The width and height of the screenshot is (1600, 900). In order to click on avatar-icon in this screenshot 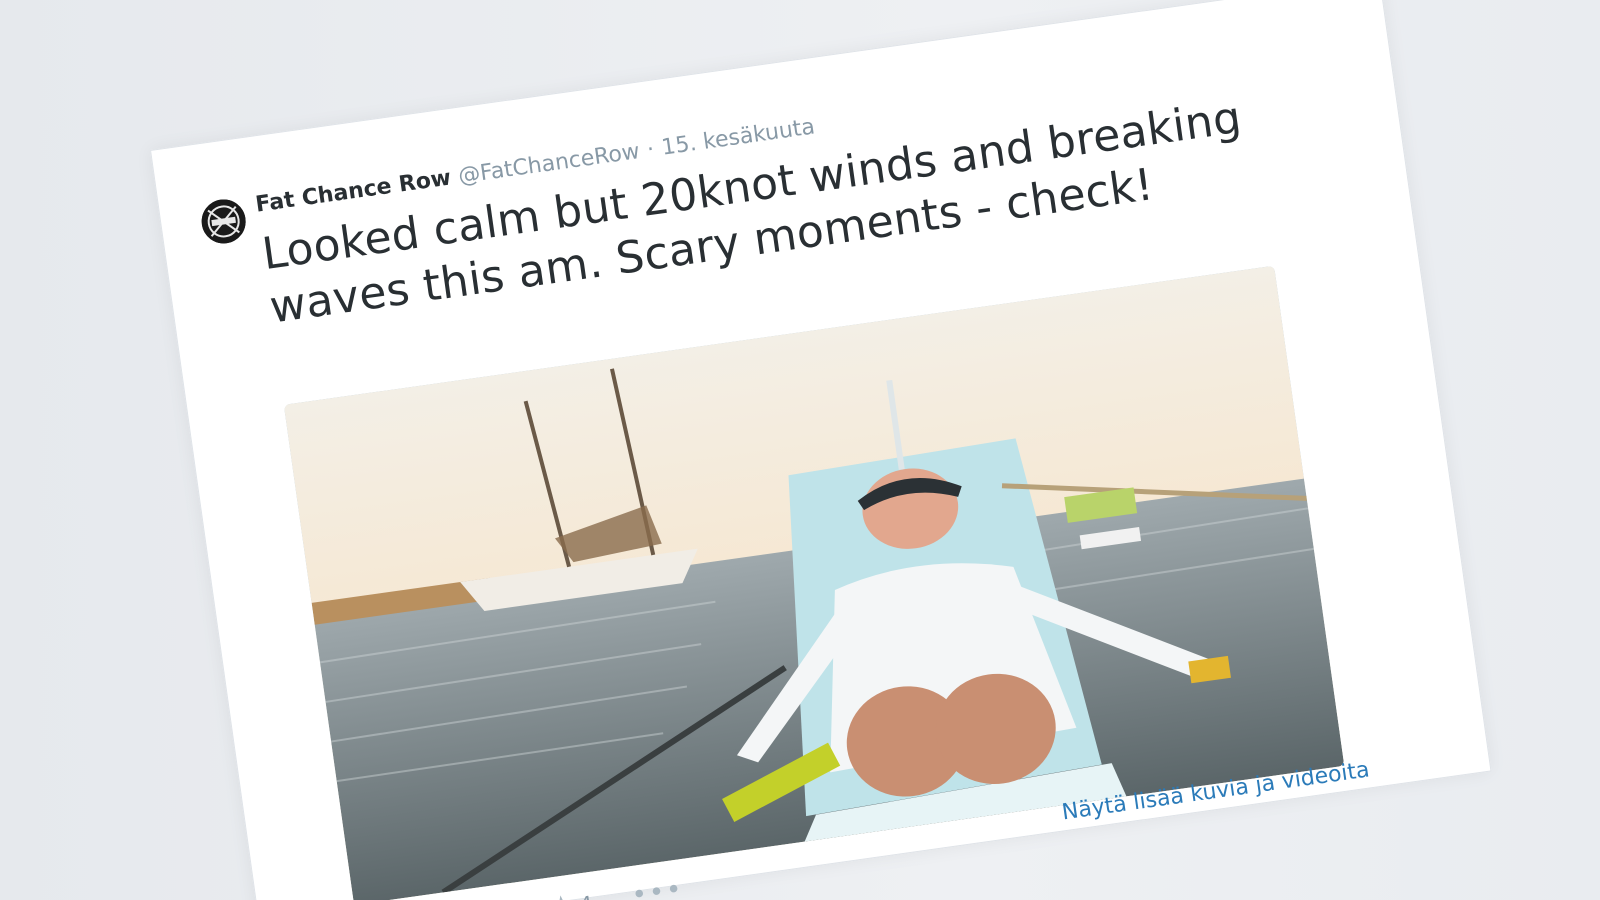, I will do `click(223, 221)`.